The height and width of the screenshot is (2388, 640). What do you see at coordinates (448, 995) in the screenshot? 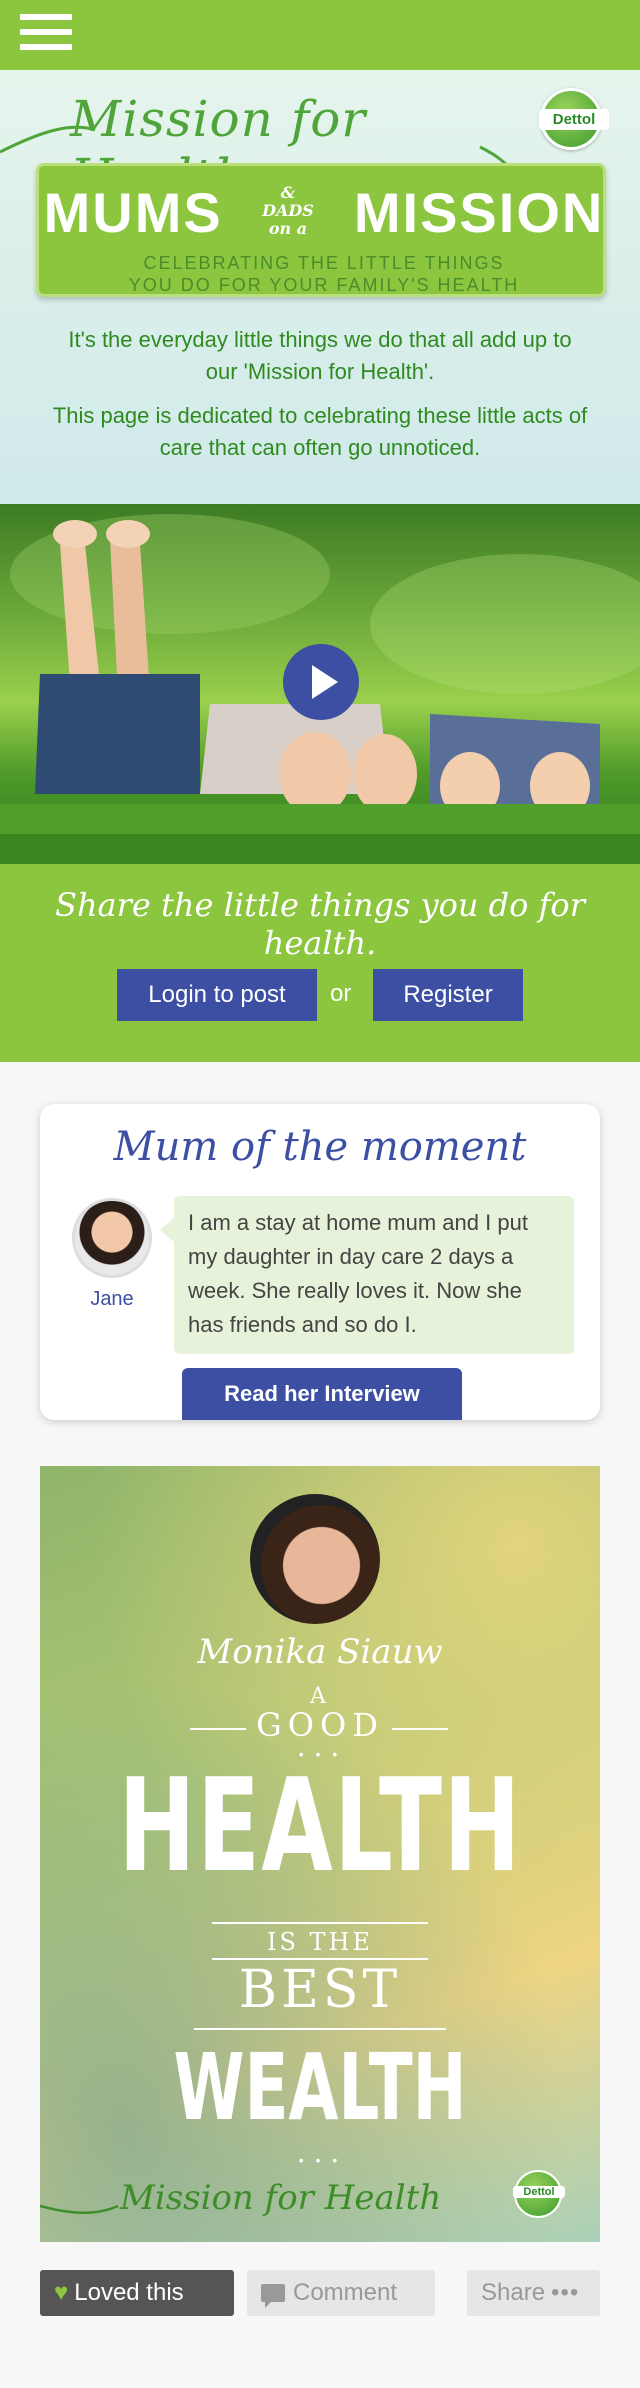
I see `register-button: Register` at bounding box center [448, 995].